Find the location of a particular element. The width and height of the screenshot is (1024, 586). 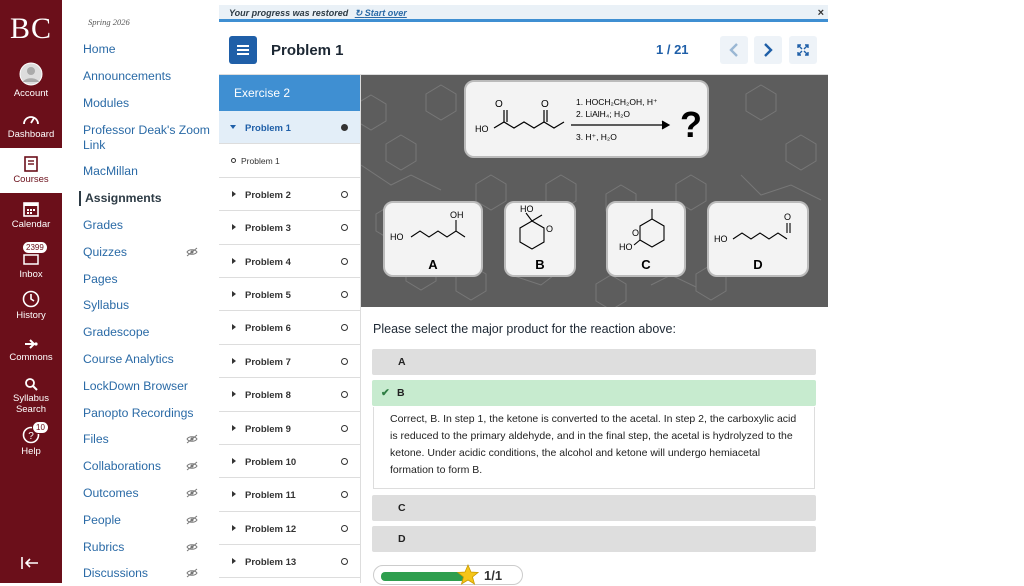

previous-button is located at coordinates (734, 50).